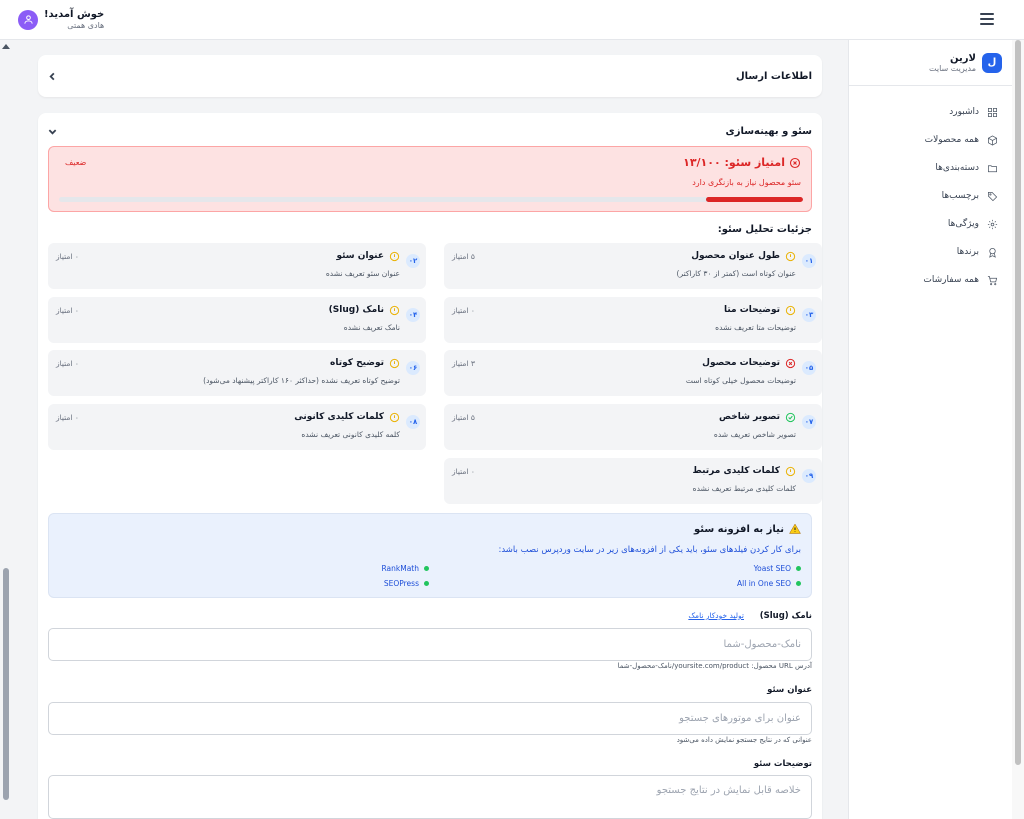  I want to click on seo-item-desc: عنوان سئو تعریف نشده, so click(362, 273).